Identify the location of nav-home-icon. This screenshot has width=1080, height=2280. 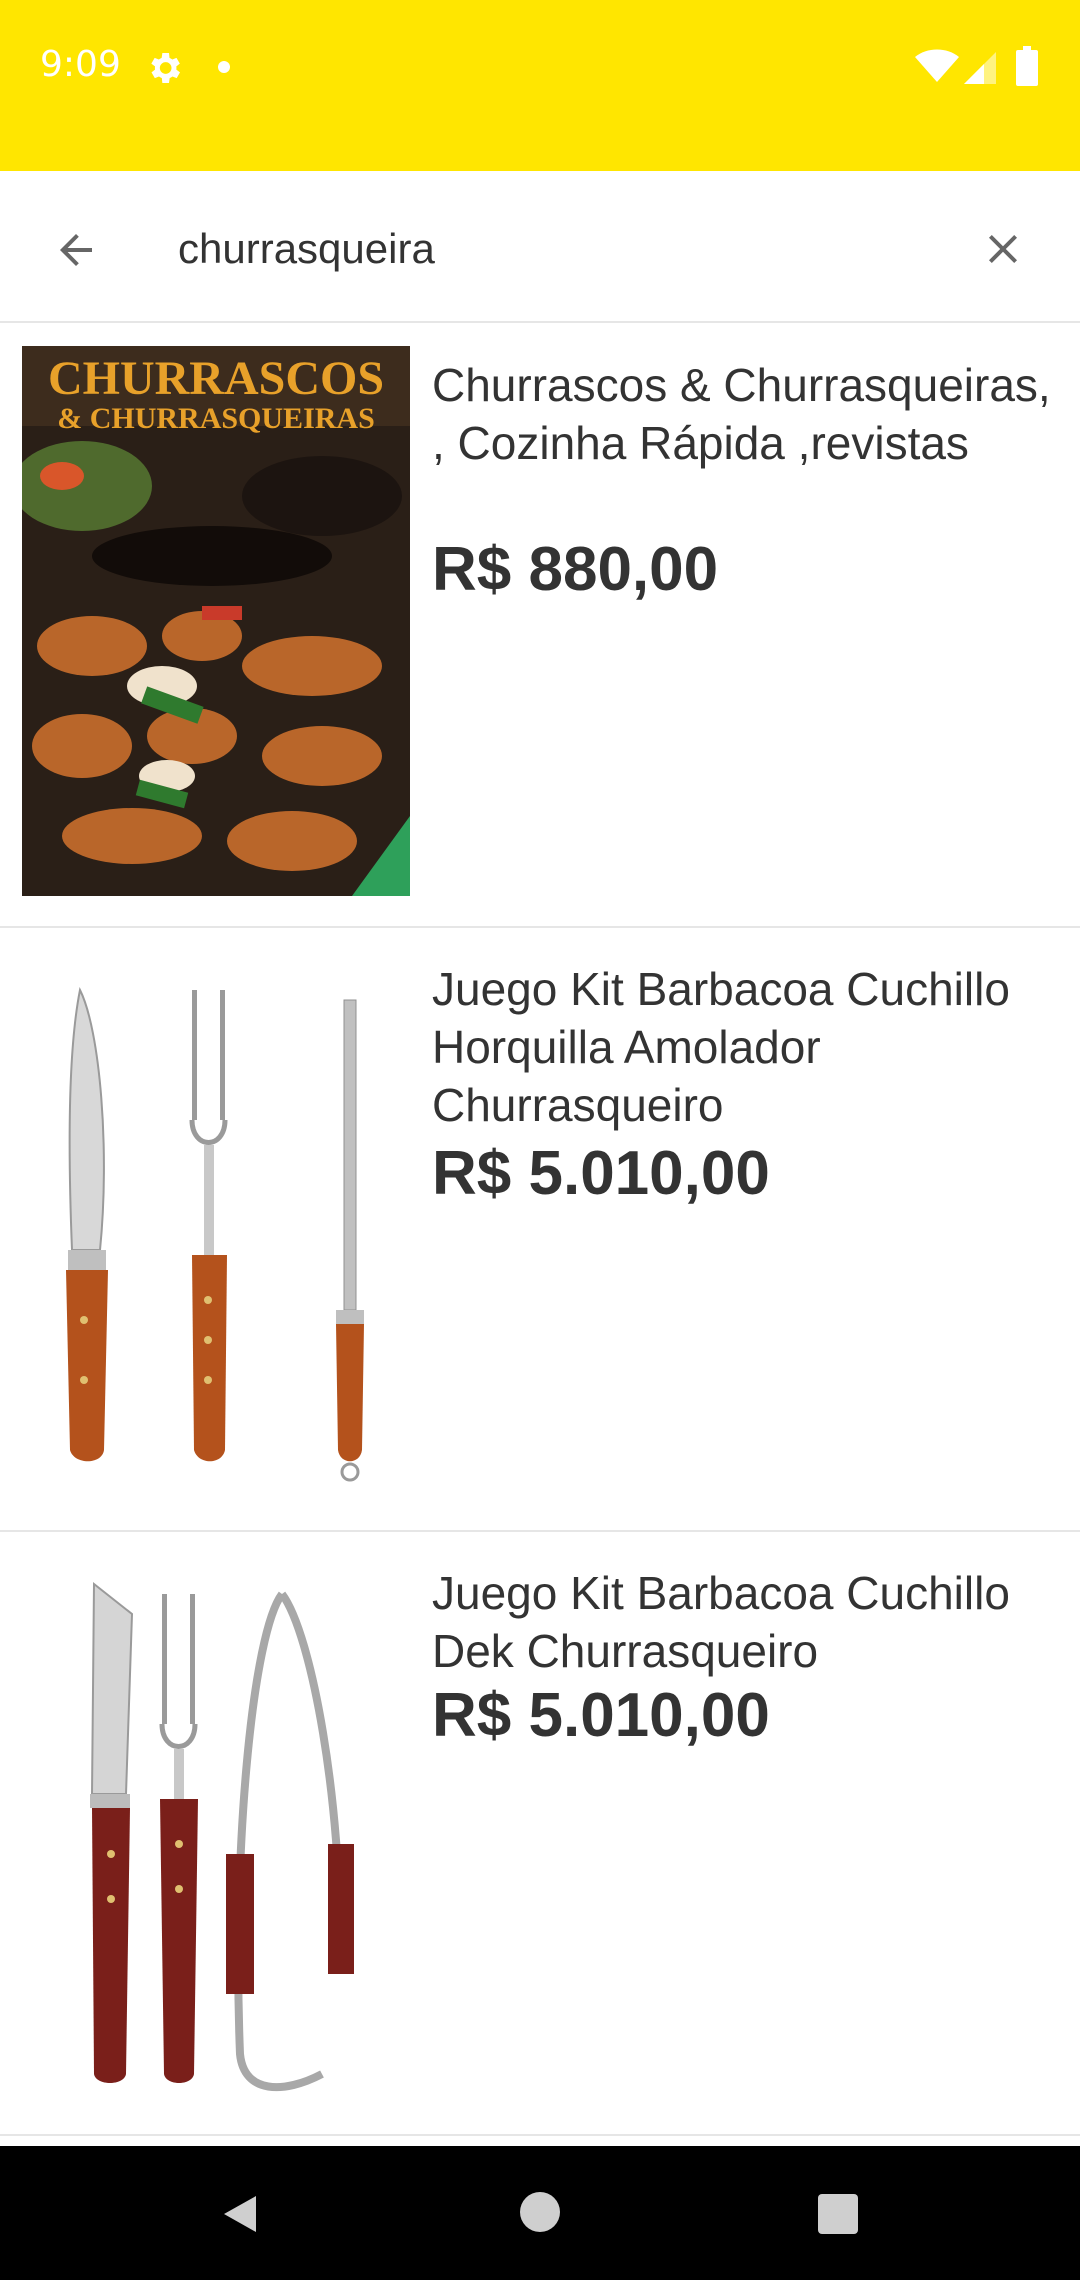
(540, 2212).